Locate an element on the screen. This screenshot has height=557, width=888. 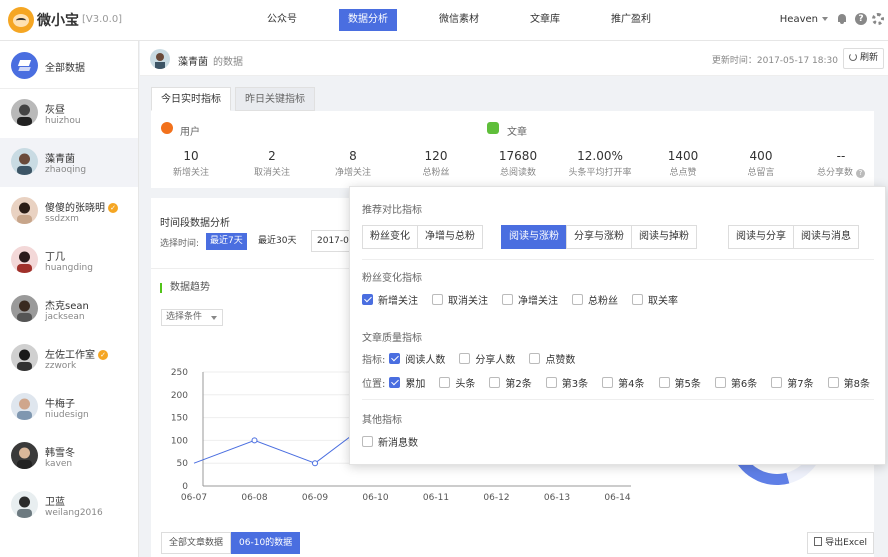
tab-date-data: 06-10的数据 is located at coordinates (266, 543).